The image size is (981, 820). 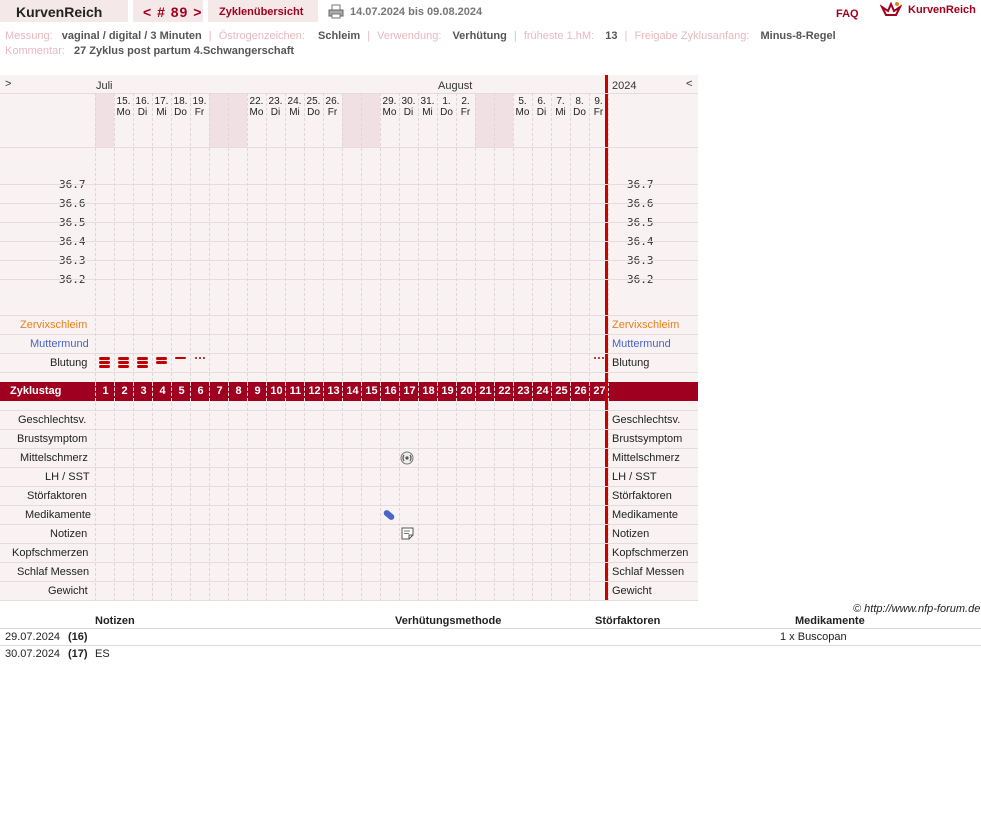 I want to click on cycle-day-number: 11, so click(x=295, y=391).